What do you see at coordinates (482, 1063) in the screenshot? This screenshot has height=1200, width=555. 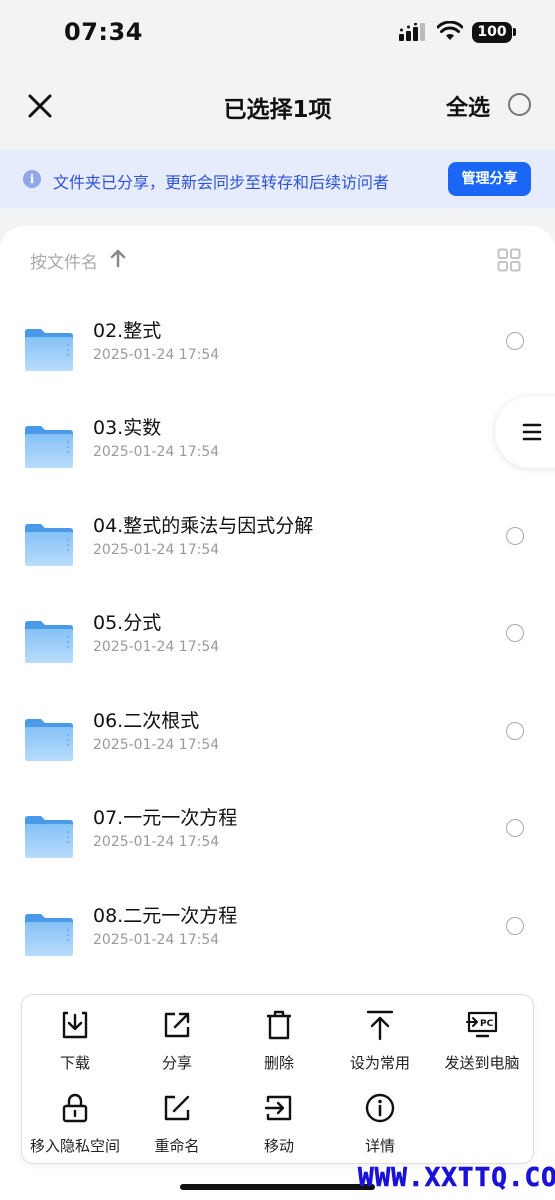 I see `send-to-pc-label: 发送到电脑` at bounding box center [482, 1063].